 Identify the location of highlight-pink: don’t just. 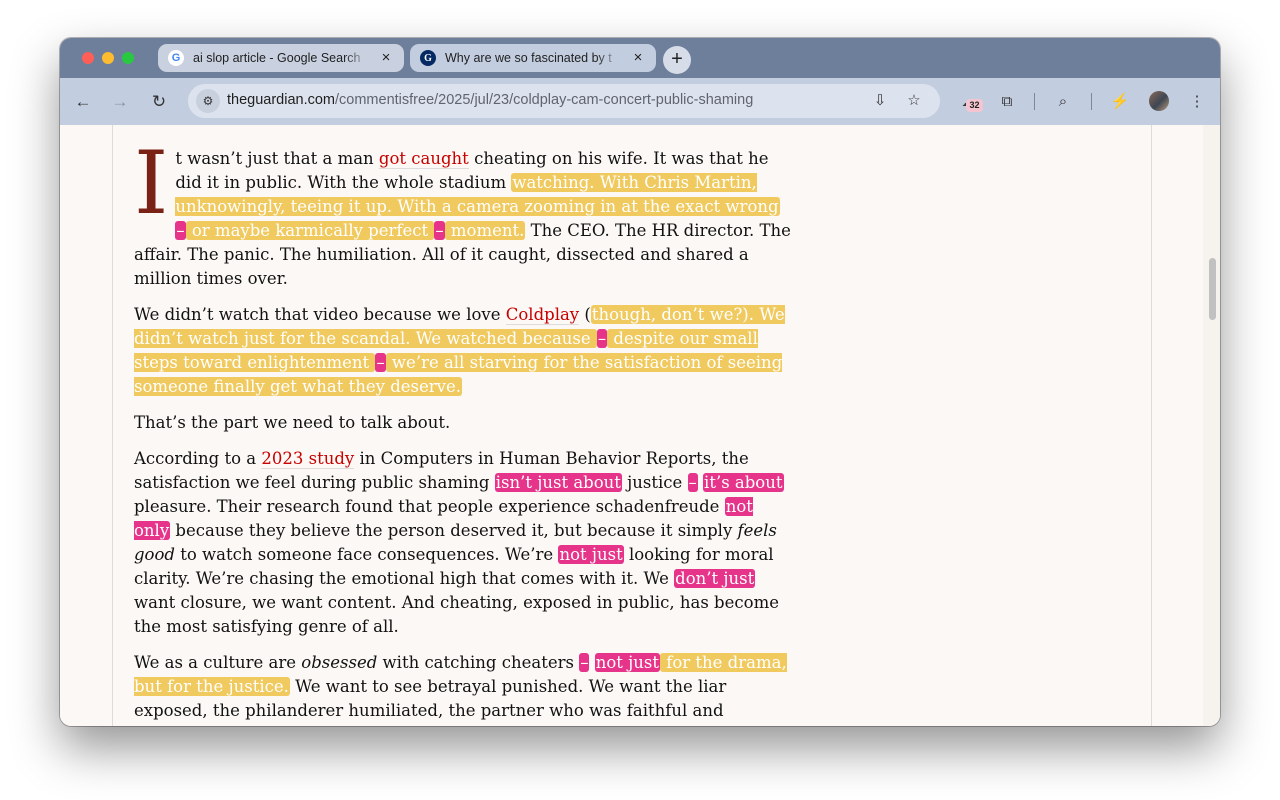
(715, 578).